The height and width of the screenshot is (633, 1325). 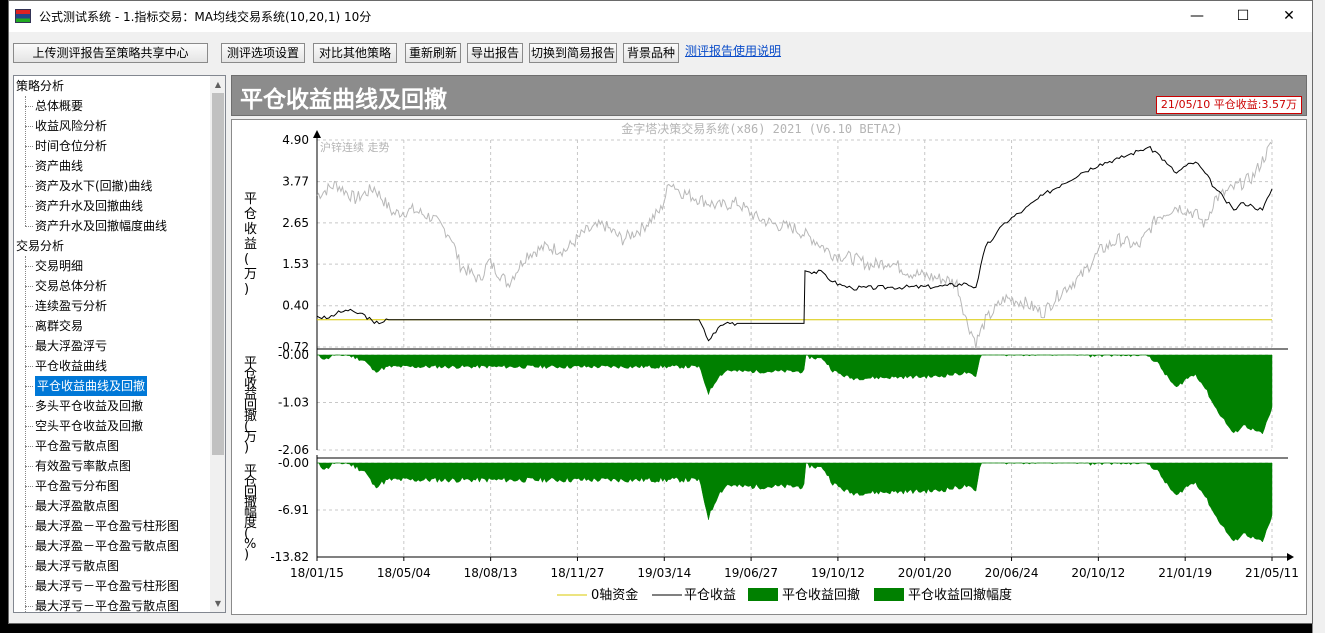 I want to click on tree-item: 资产升水及回撤幅度曲线, so click(x=101, y=226).